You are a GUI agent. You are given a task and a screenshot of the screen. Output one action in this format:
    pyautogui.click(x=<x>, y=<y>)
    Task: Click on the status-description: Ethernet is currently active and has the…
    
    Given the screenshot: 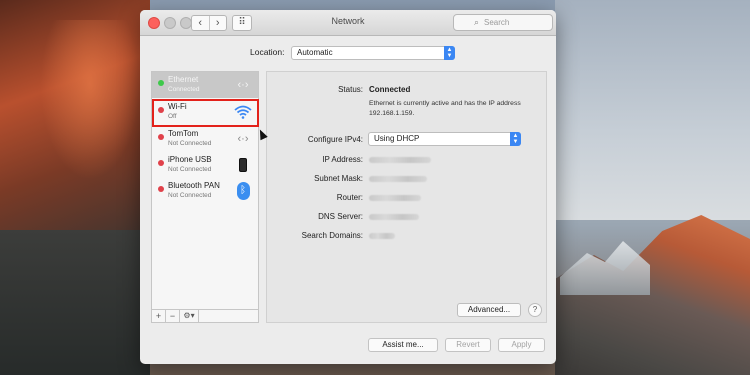 What is the action you would take?
    pyautogui.click(x=445, y=108)
    